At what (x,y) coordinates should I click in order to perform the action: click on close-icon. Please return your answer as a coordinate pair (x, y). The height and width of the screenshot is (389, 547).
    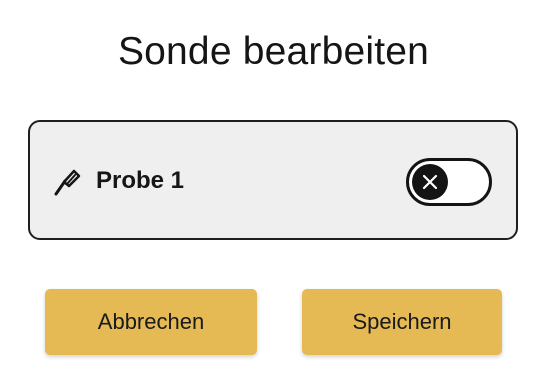
    Looking at the image, I should click on (430, 182).